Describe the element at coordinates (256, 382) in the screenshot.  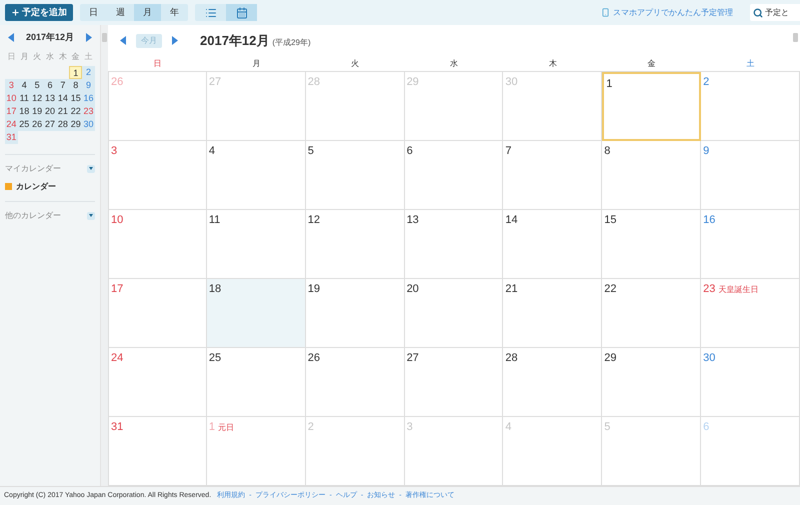
I see `day-cell: 25` at that location.